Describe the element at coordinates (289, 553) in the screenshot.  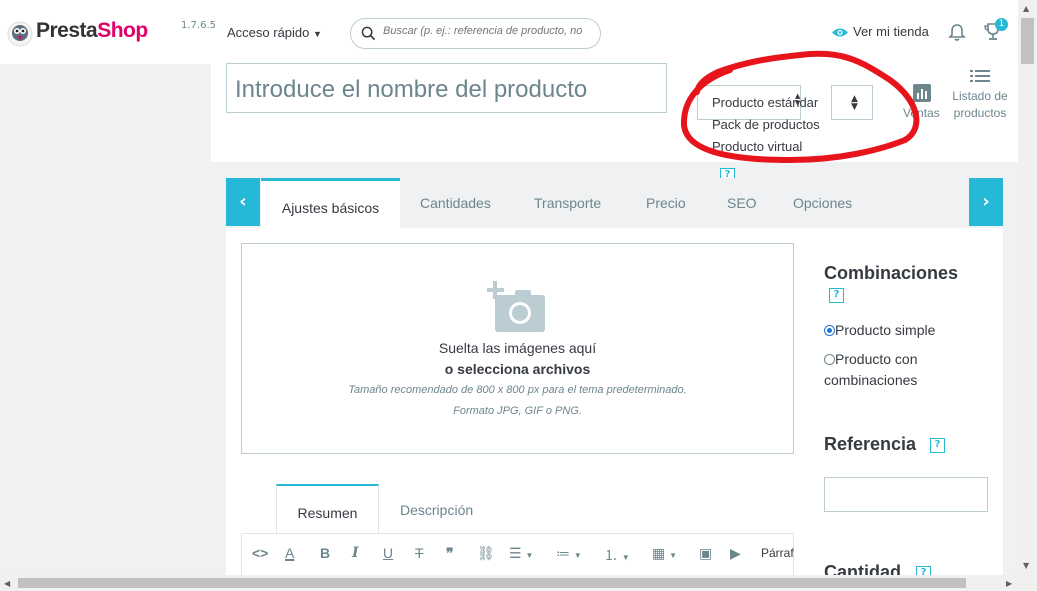
I see `text-color-icon: A` at that location.